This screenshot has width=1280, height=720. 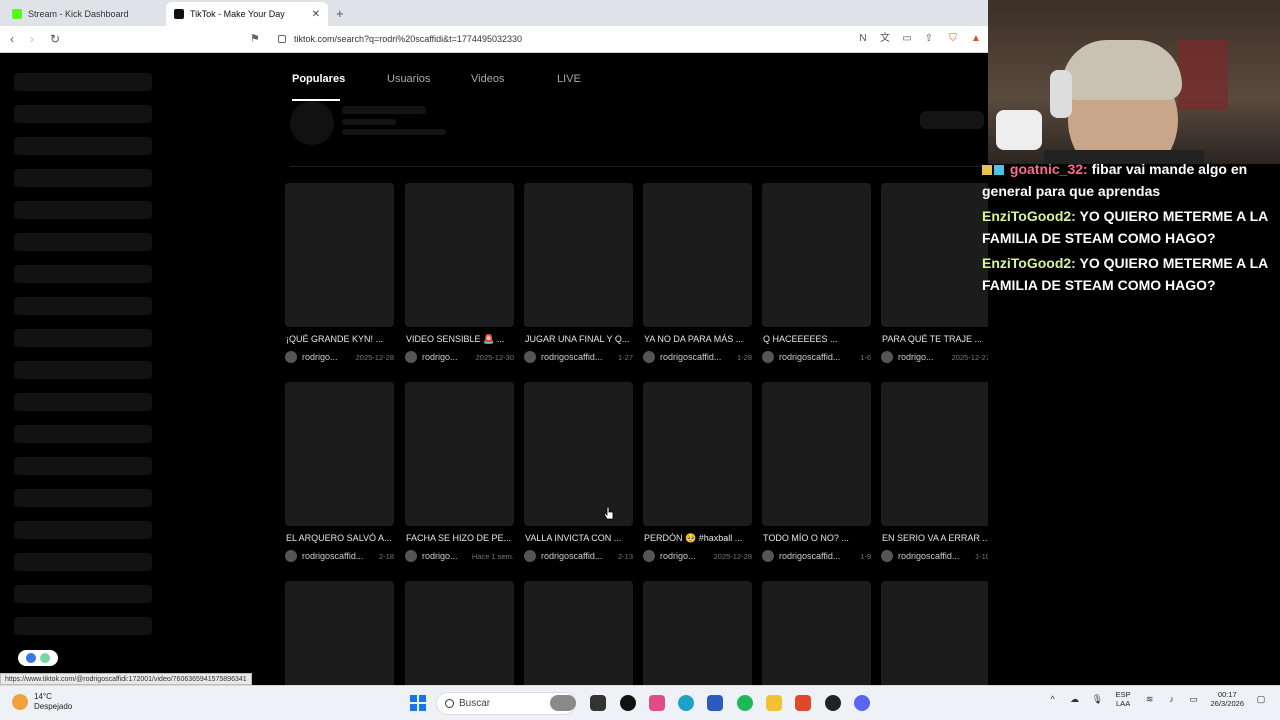 I want to click on tab-kick-dashboard: Stream - Kick Dashboard, so click(x=85, y=14).